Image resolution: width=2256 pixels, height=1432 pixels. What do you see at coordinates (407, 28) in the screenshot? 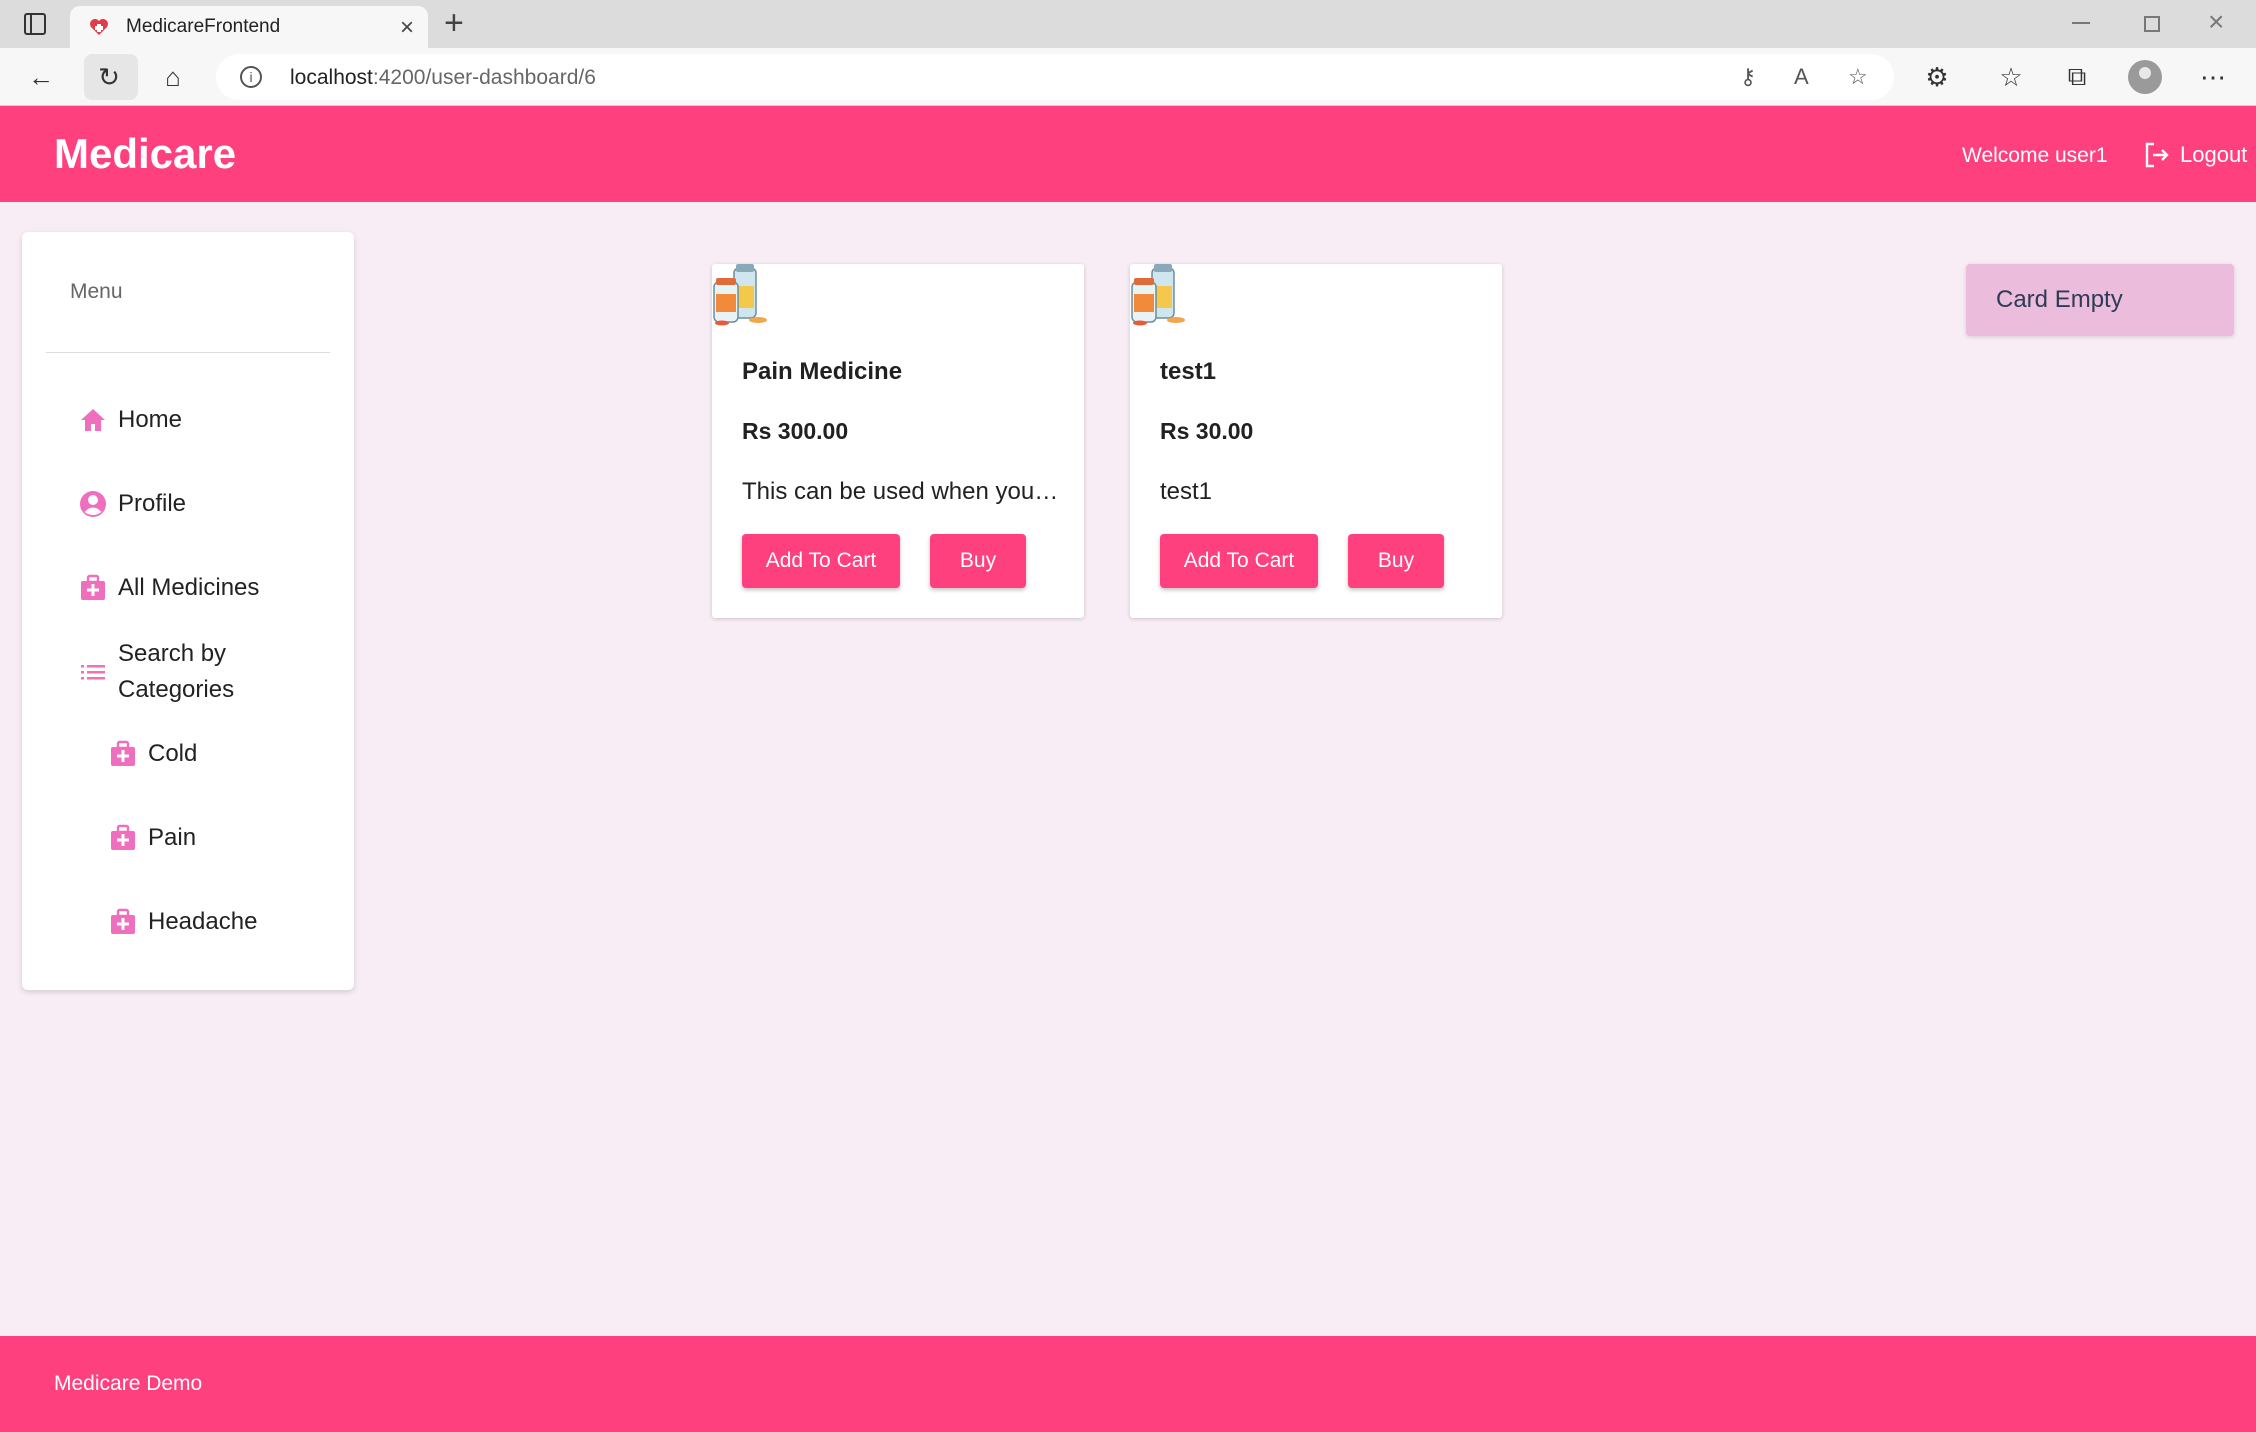
I see `tab-close-icon: ×` at bounding box center [407, 28].